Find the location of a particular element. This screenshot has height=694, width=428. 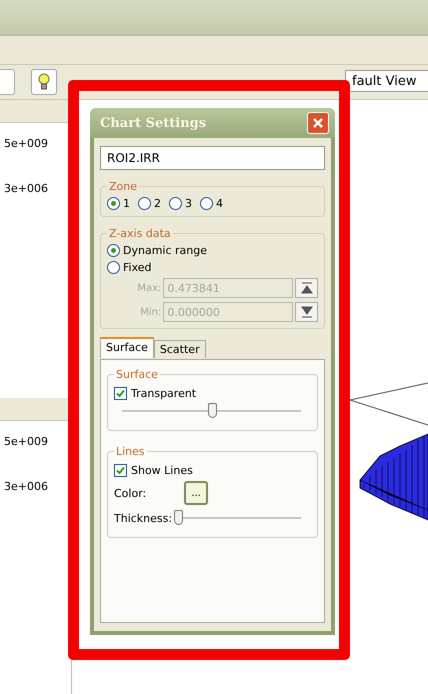

radio-button: 4 is located at coordinates (211, 203).